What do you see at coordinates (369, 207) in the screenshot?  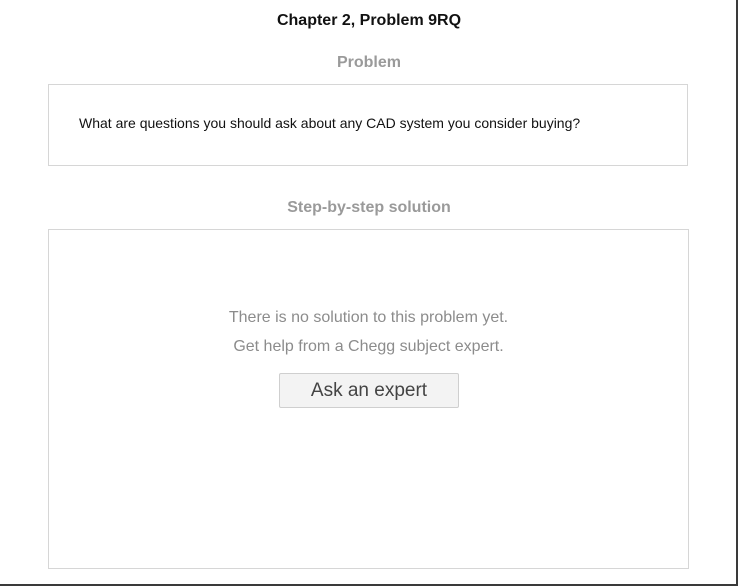 I see `solution-heading: Step-by-step solution` at bounding box center [369, 207].